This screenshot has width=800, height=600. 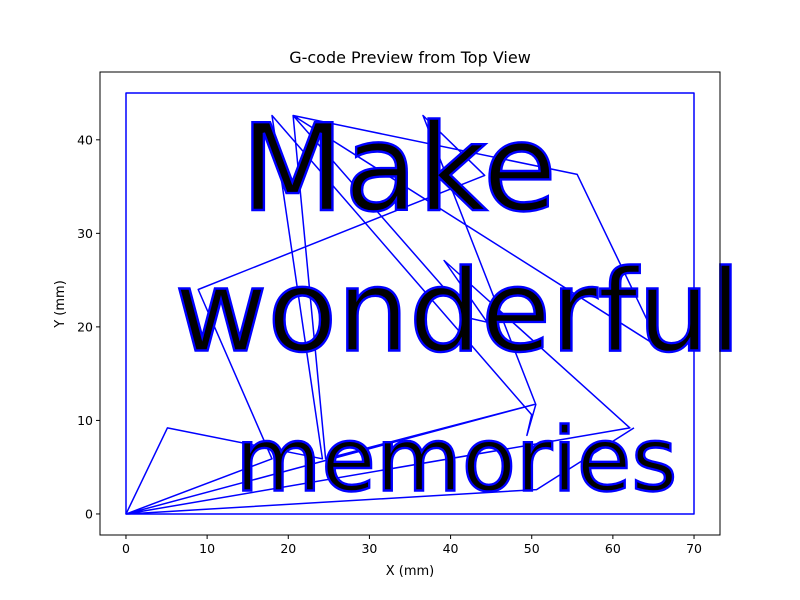 What do you see at coordinates (369, 548) in the screenshot?
I see `x-tick-label: 30` at bounding box center [369, 548].